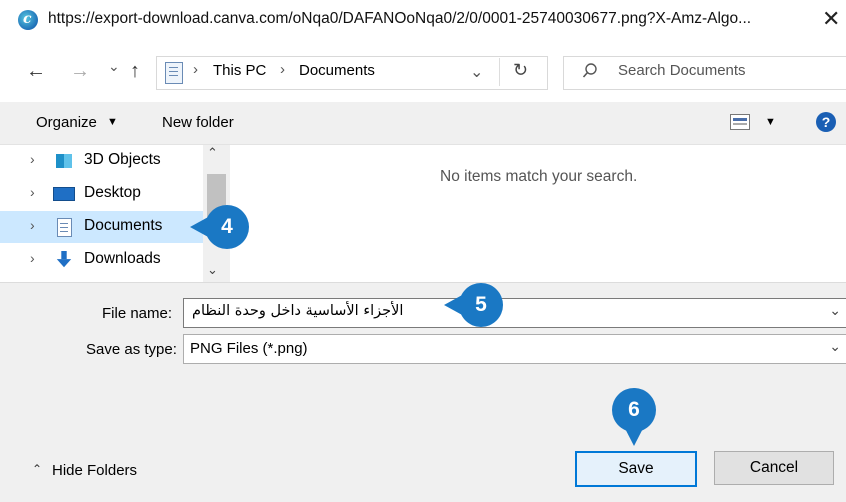 This screenshot has height=502, width=846. What do you see at coordinates (826, 122) in the screenshot?
I see `help-icon: ?` at bounding box center [826, 122].